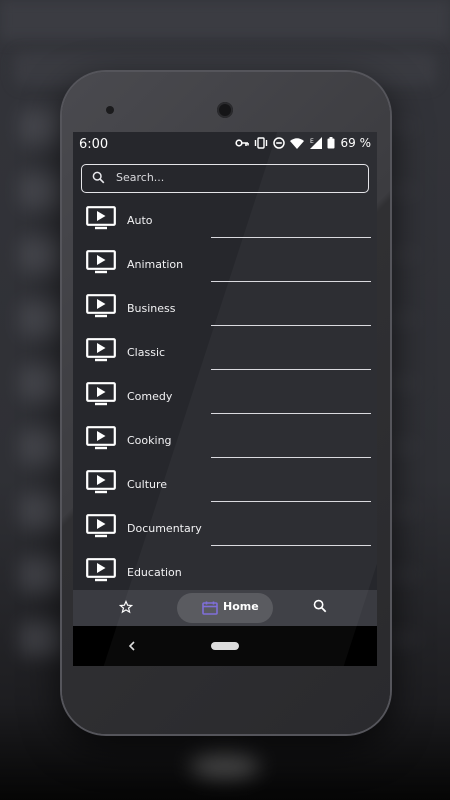 This screenshot has width=450, height=800. I want to click on category-item-auto: Auto, so click(225, 224).